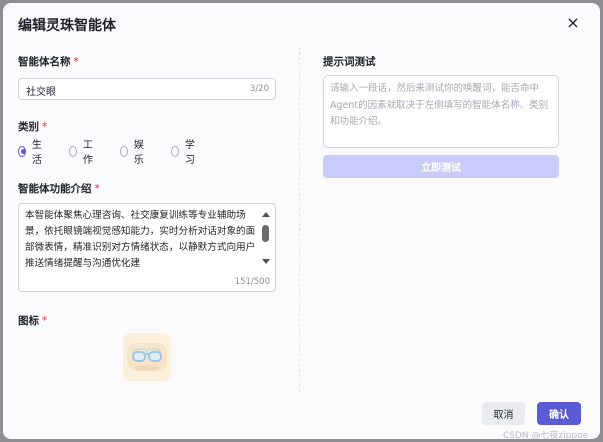  Describe the element at coordinates (266, 214) in the screenshot. I see `scroll-up-arrow-icon` at that location.